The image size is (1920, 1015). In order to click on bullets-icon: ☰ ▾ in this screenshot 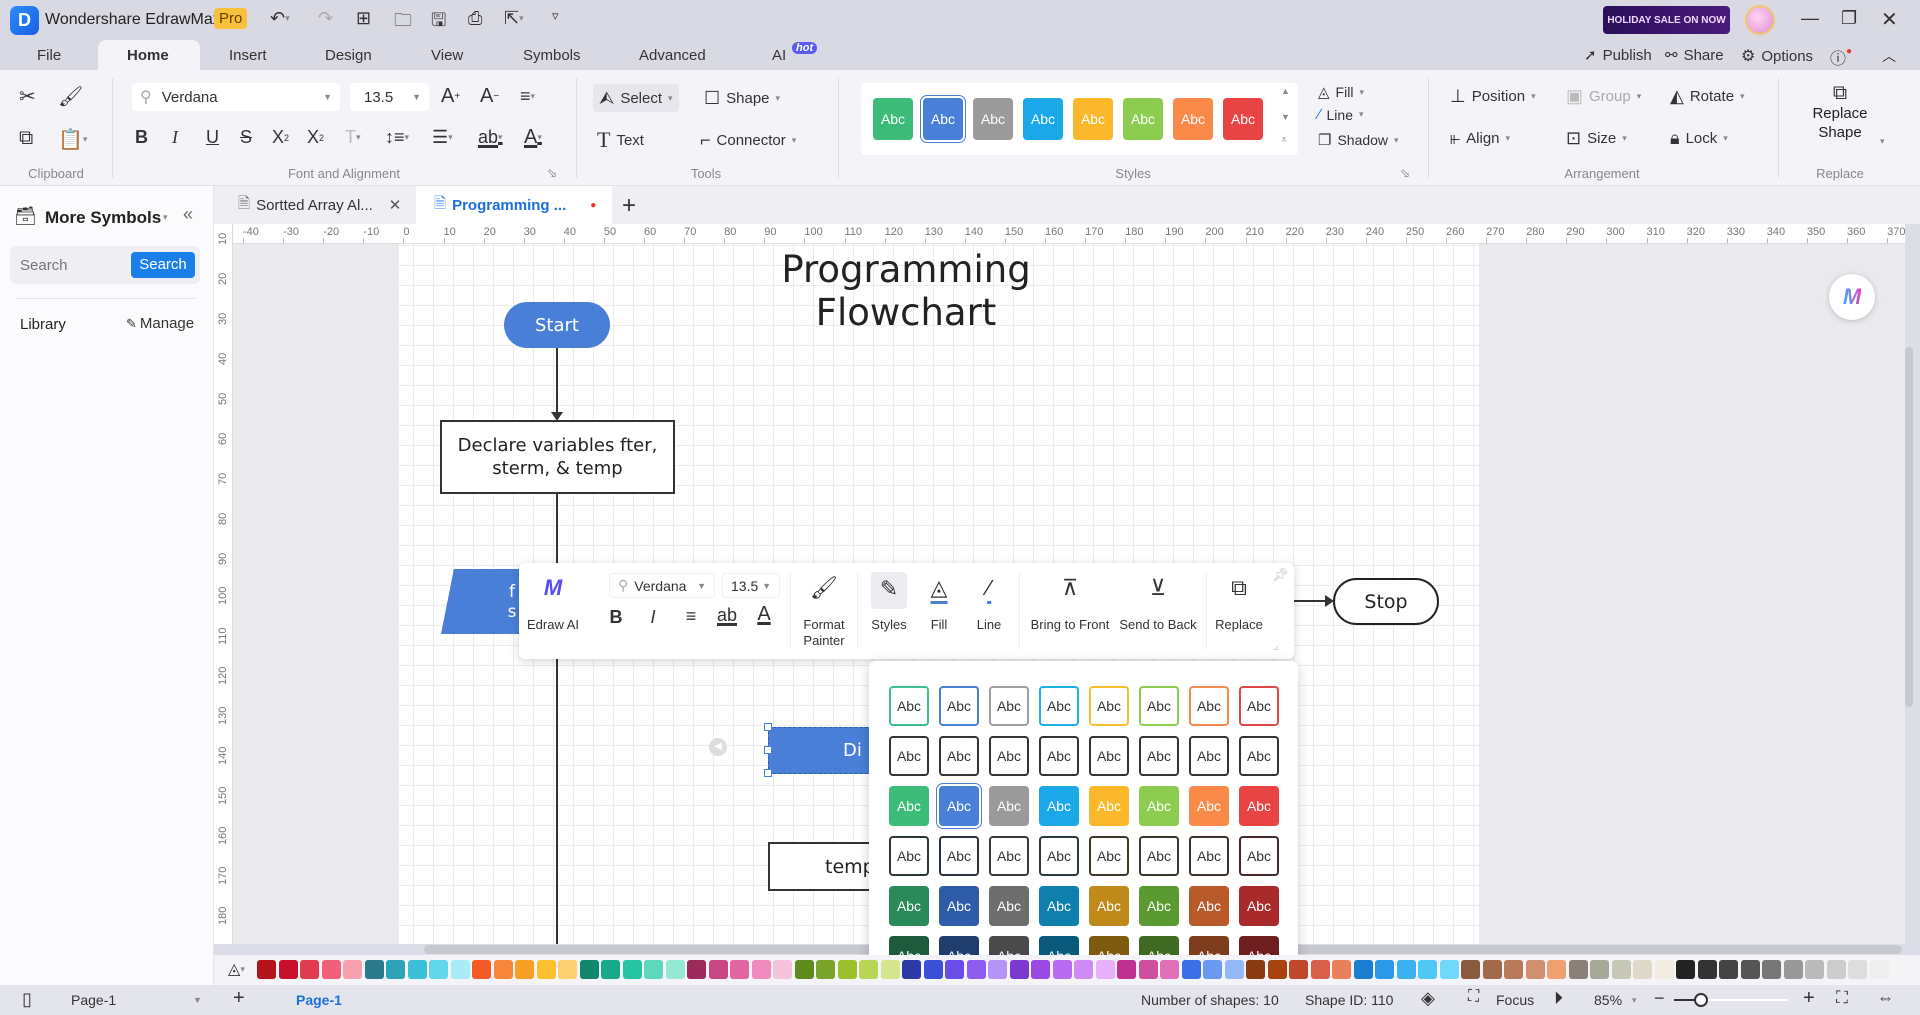, I will do `click(442, 137)`.